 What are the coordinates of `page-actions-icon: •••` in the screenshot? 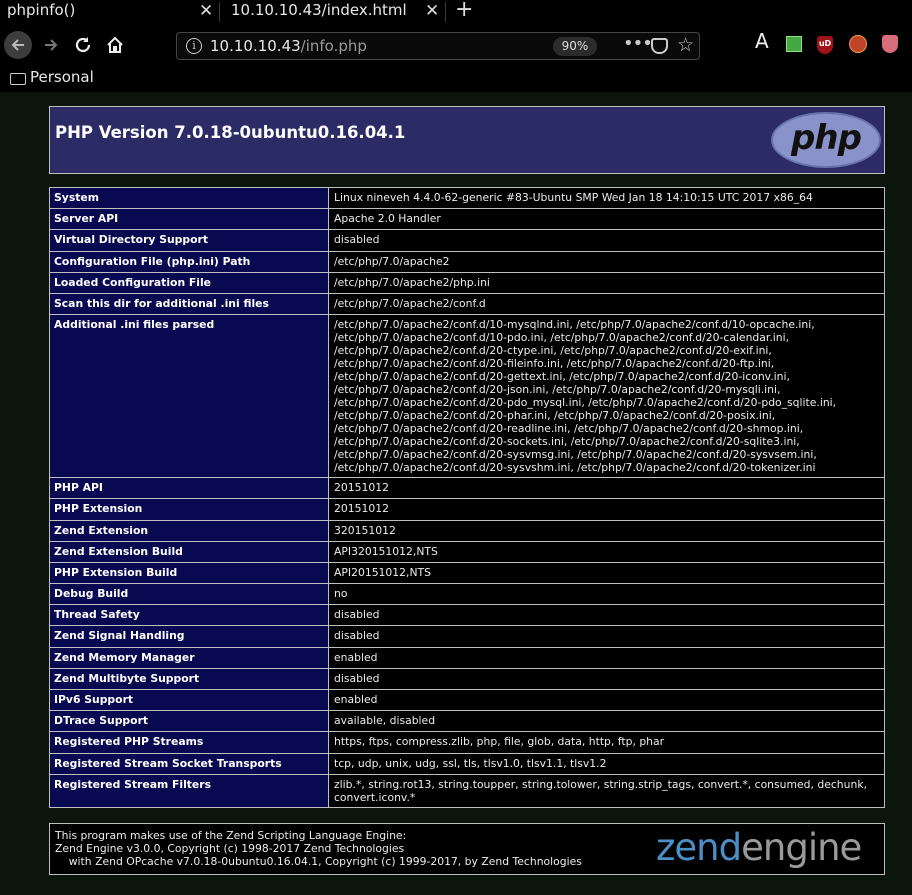 It's located at (638, 43).